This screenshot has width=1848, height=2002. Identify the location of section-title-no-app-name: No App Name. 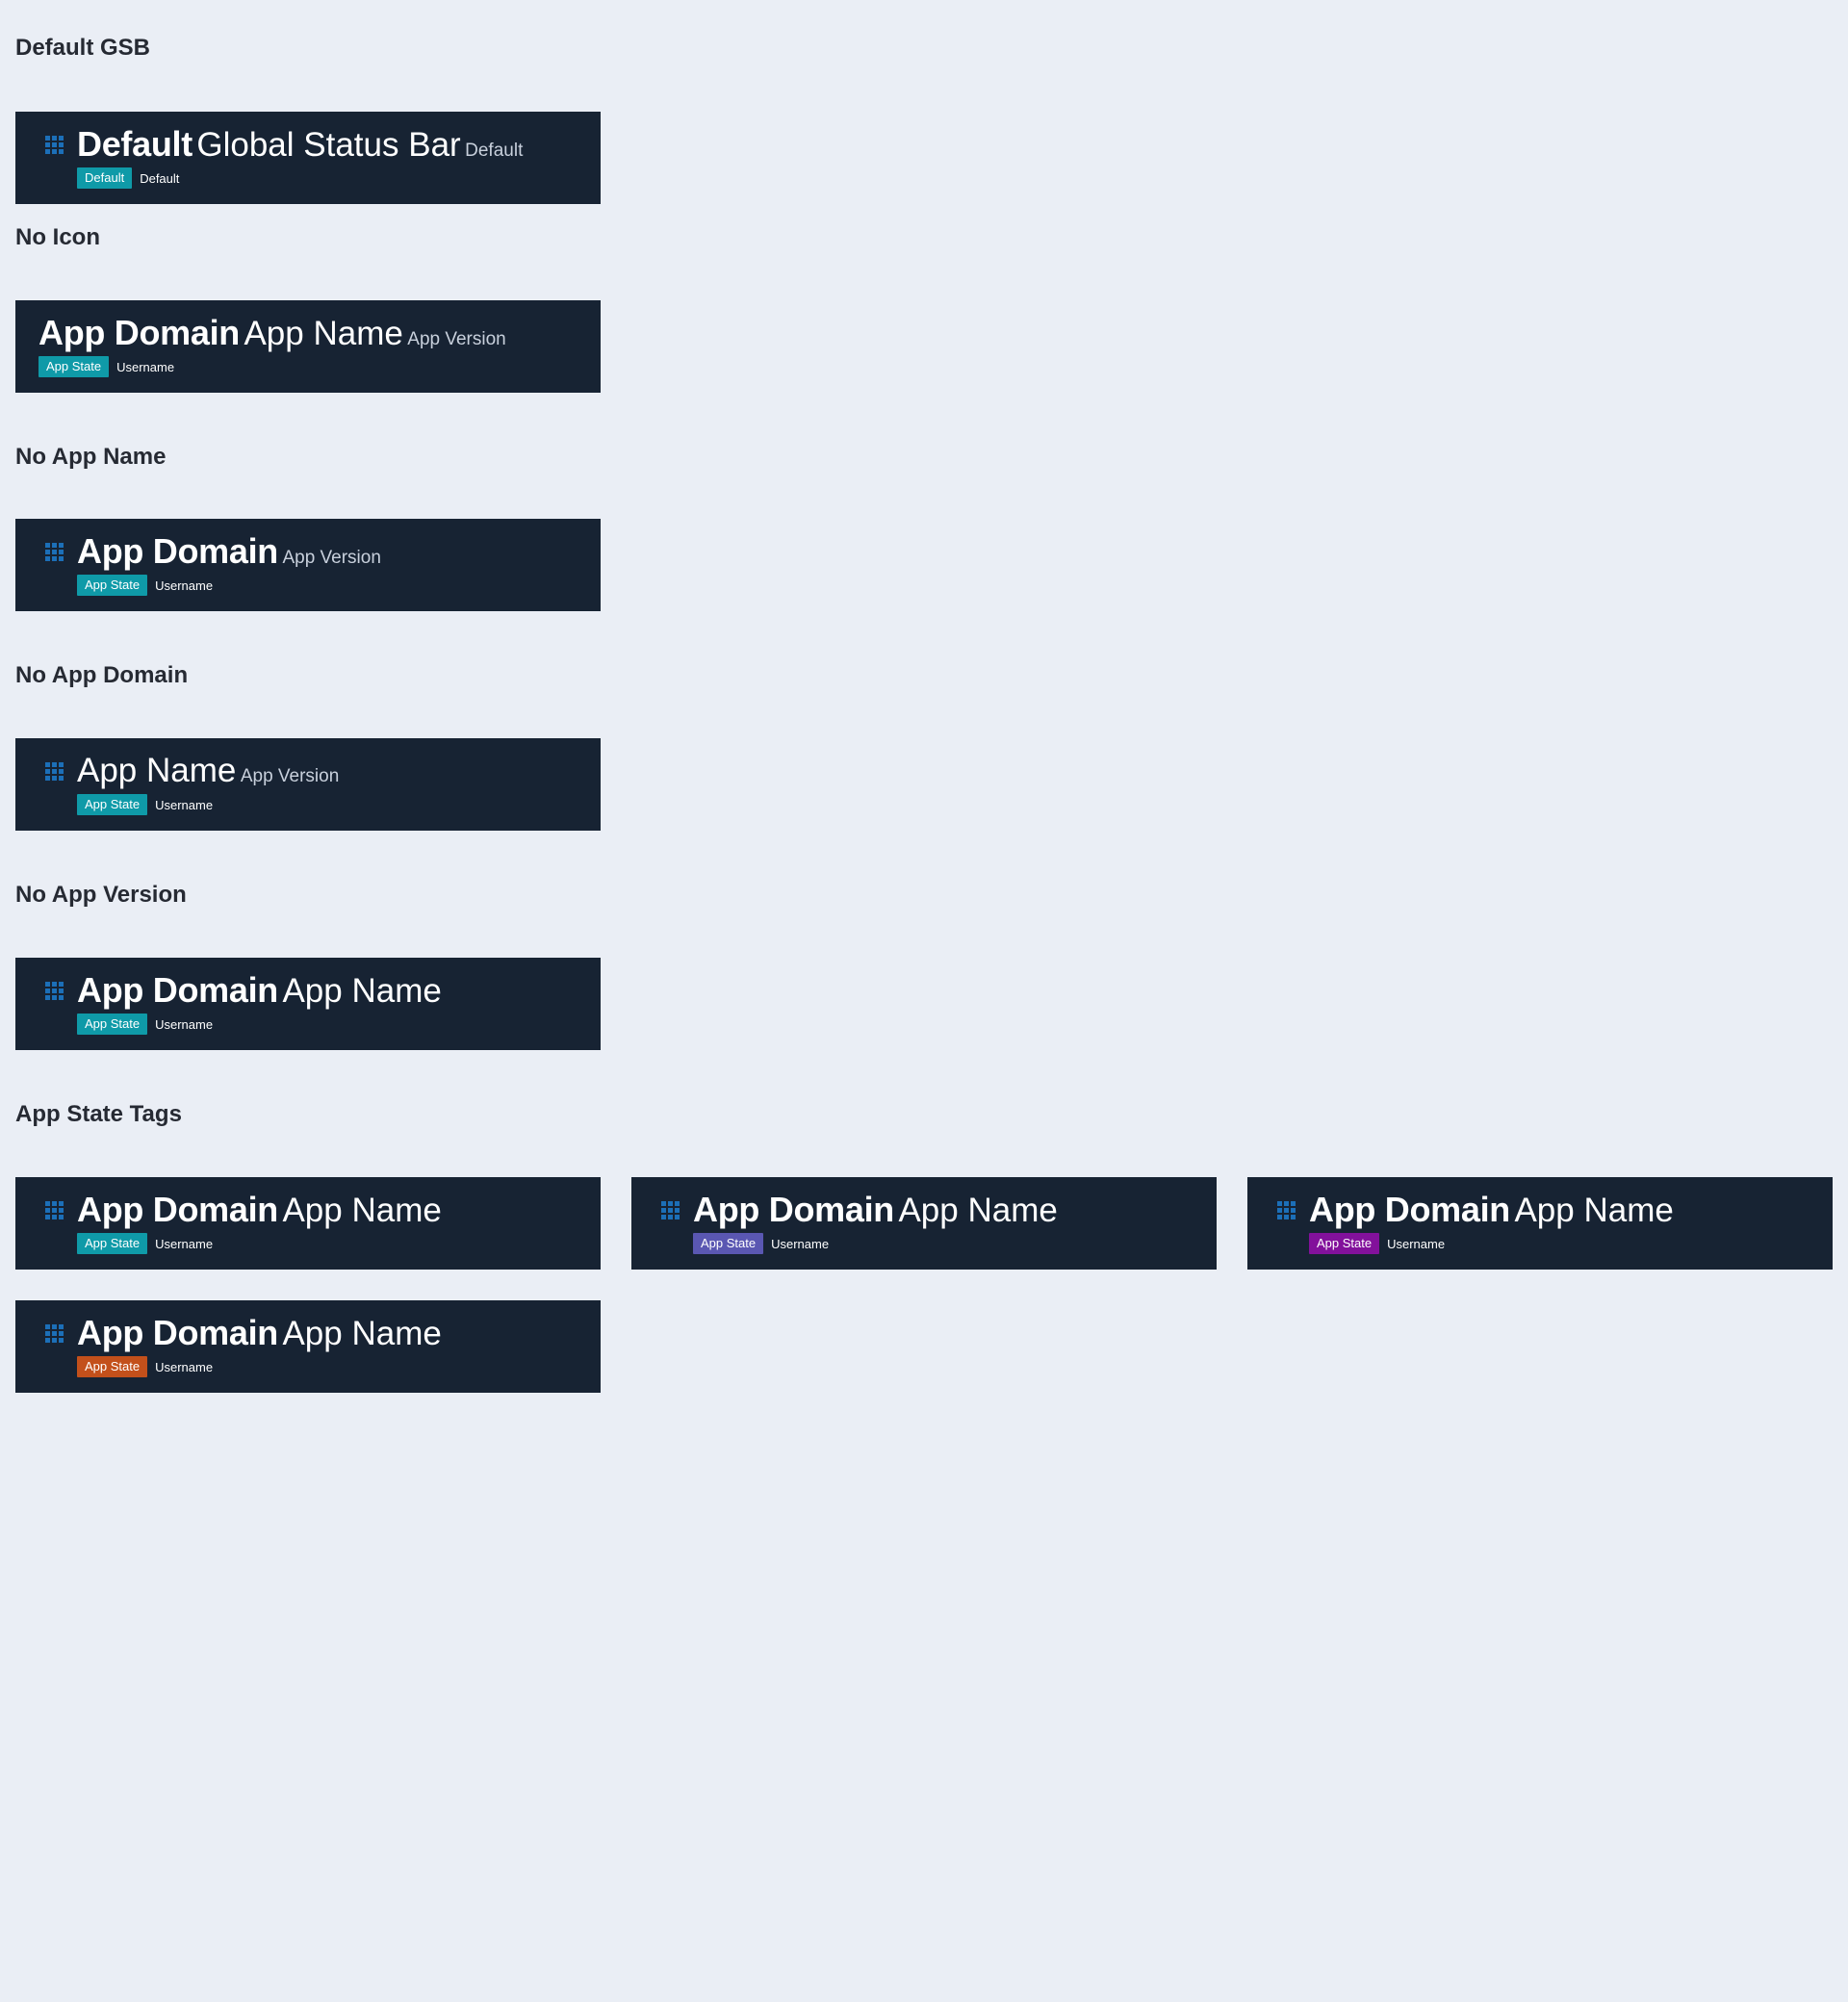
(91, 457).